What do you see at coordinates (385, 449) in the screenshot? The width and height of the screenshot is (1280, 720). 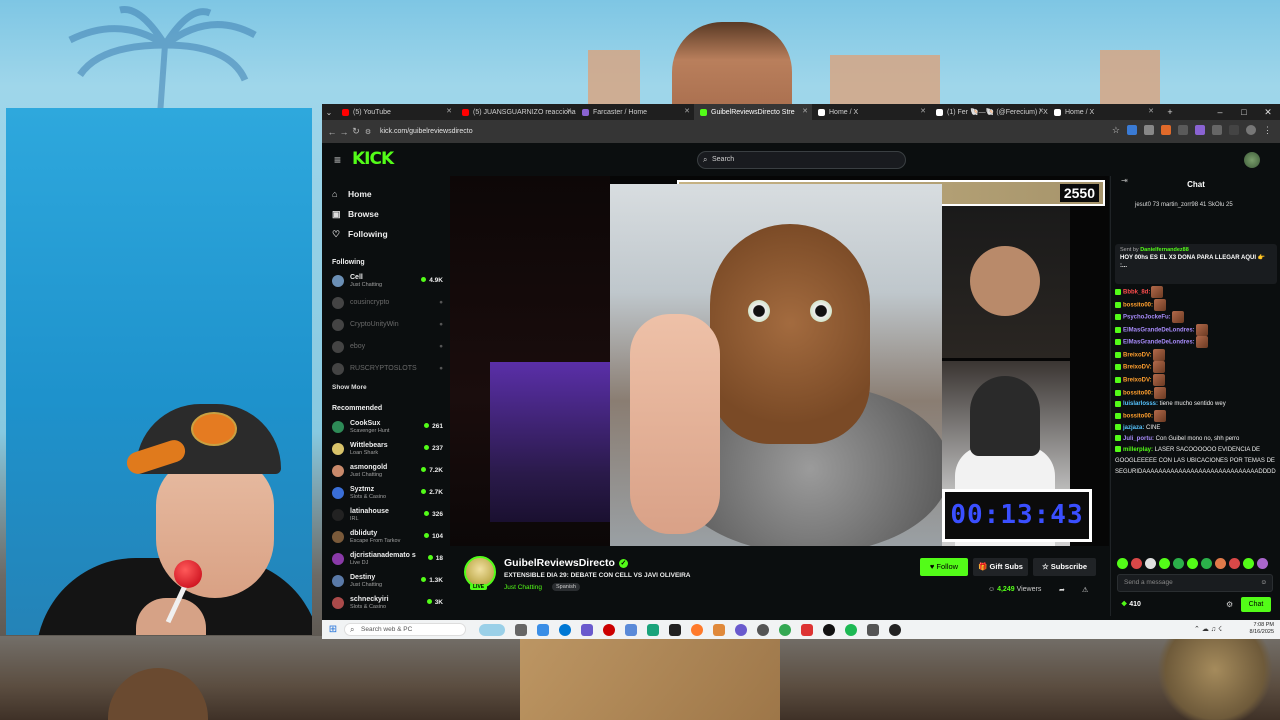 I see `sidebar-channel: Wittlebears Loan Shark 237` at bounding box center [385, 449].